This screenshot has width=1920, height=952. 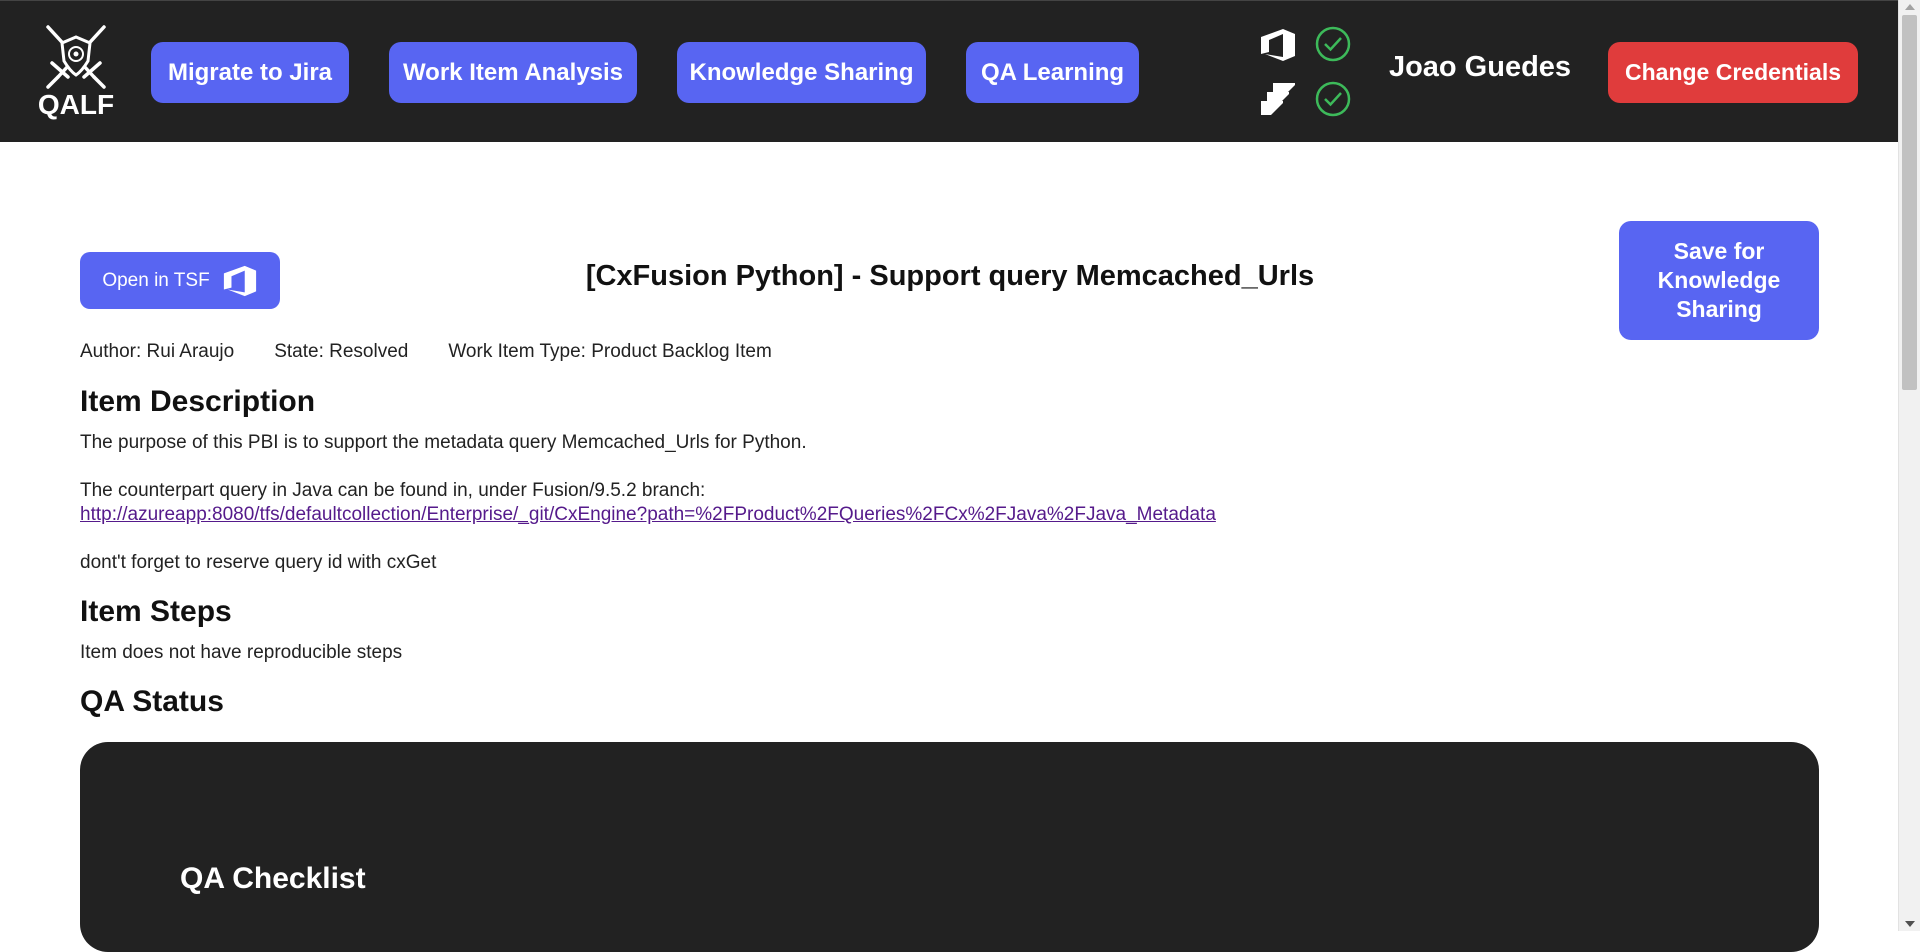 What do you see at coordinates (513, 72) in the screenshot?
I see `nav-work-item-analysis-button: Work Item Analysis` at bounding box center [513, 72].